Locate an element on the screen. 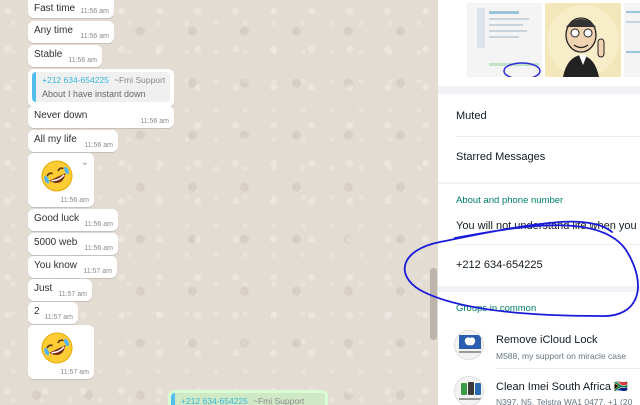 This screenshot has height=405, width=640. group-subtitle: M588, my support on miracle case is located at coordinates (561, 356).